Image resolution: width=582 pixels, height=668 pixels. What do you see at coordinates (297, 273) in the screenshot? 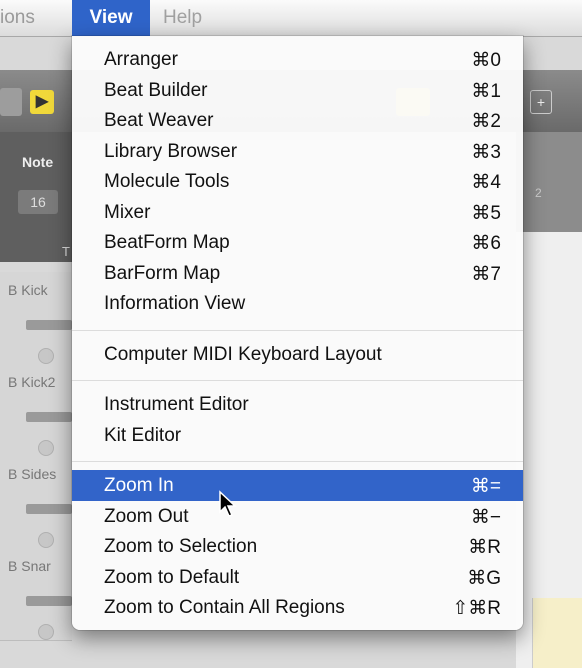
I see `menu-item-barform-map: BarForm Map ⌘7` at bounding box center [297, 273].